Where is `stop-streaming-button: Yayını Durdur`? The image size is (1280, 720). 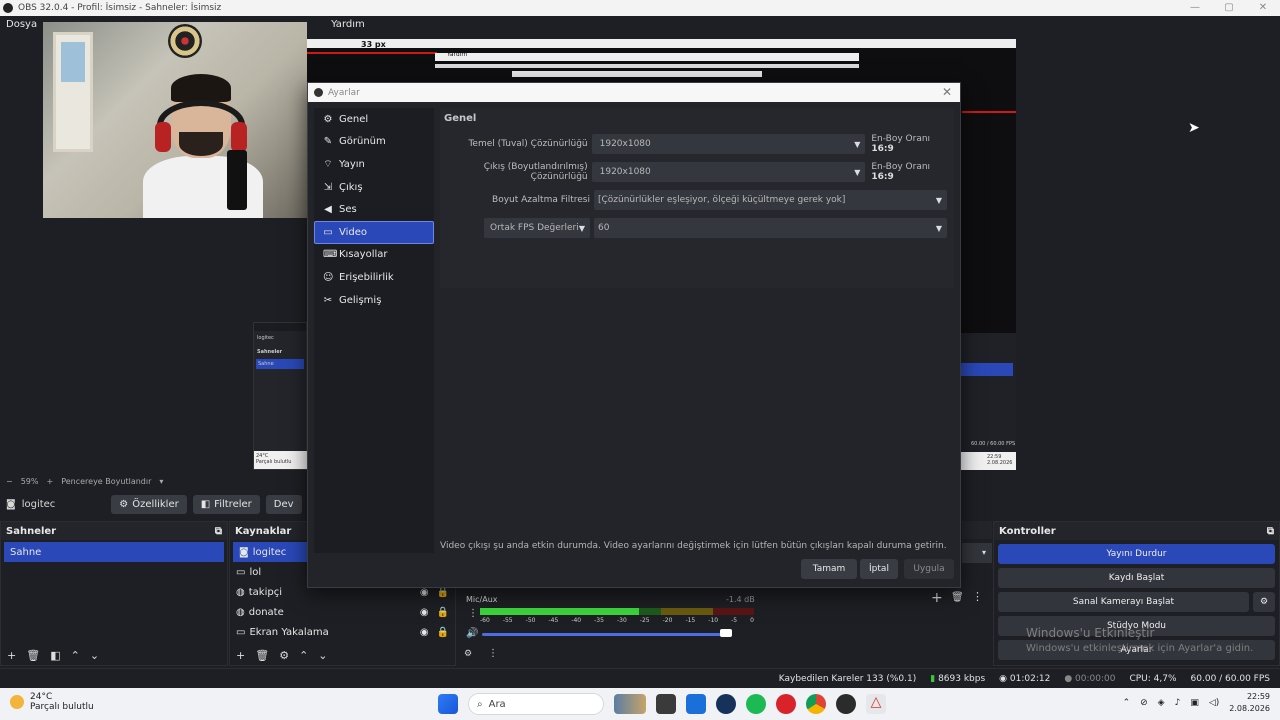 stop-streaming-button: Yayını Durdur is located at coordinates (1136, 554).